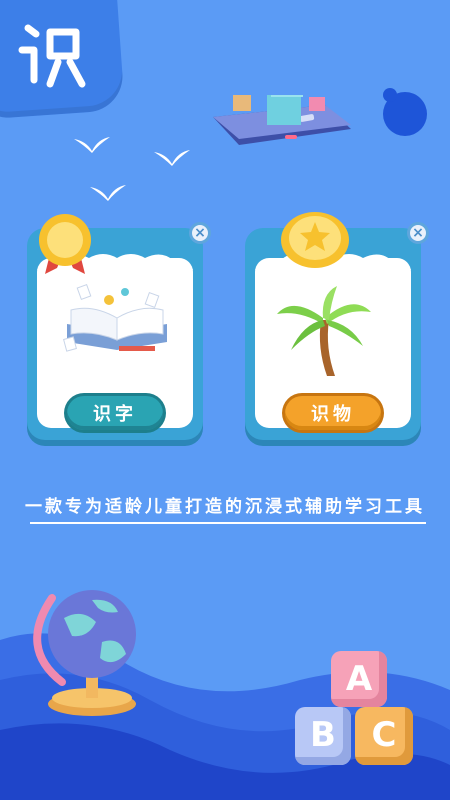 Image resolution: width=450 pixels, height=800 pixels. Describe the element at coordinates (333, 413) in the screenshot. I see `recognize-objects-button: 识物` at that location.